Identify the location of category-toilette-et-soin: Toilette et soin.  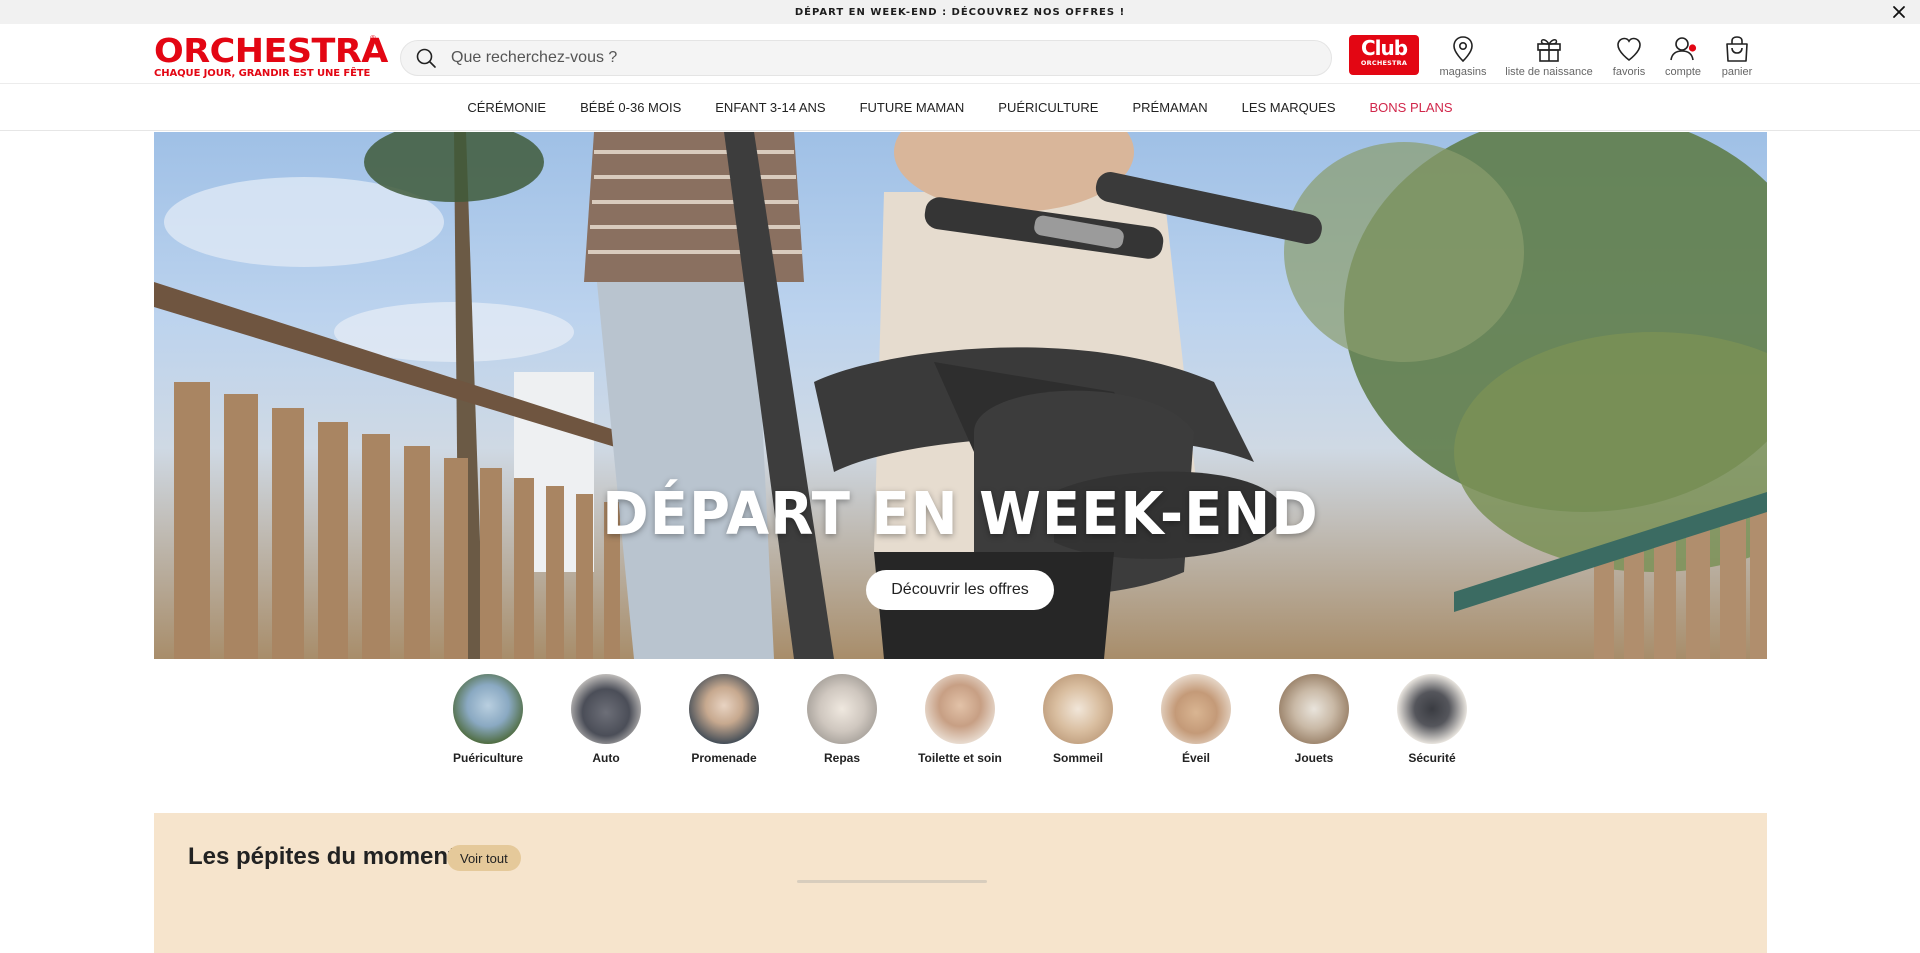
(960, 724).